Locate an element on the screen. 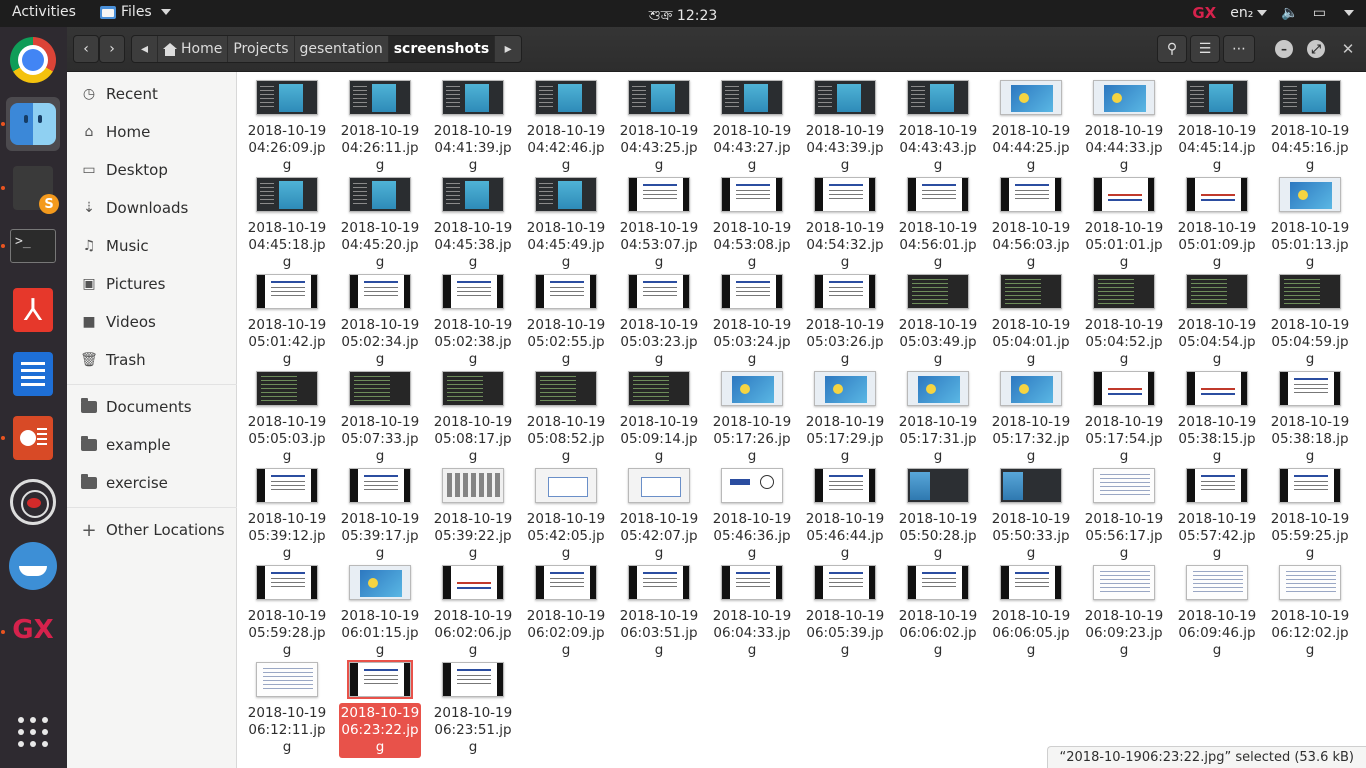  file-item: 2018-10-1904:45:49.jpg is located at coordinates (566, 220).